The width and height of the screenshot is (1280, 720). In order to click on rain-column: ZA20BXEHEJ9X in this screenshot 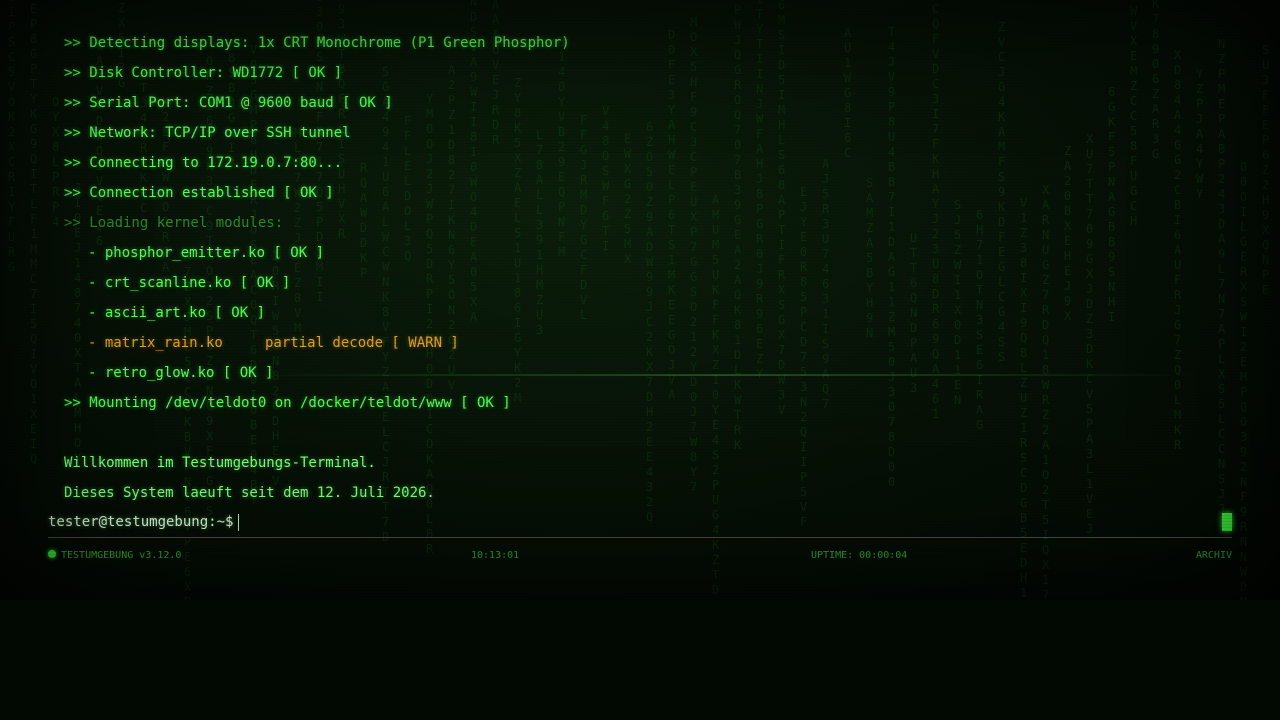, I will do `click(1068, 233)`.